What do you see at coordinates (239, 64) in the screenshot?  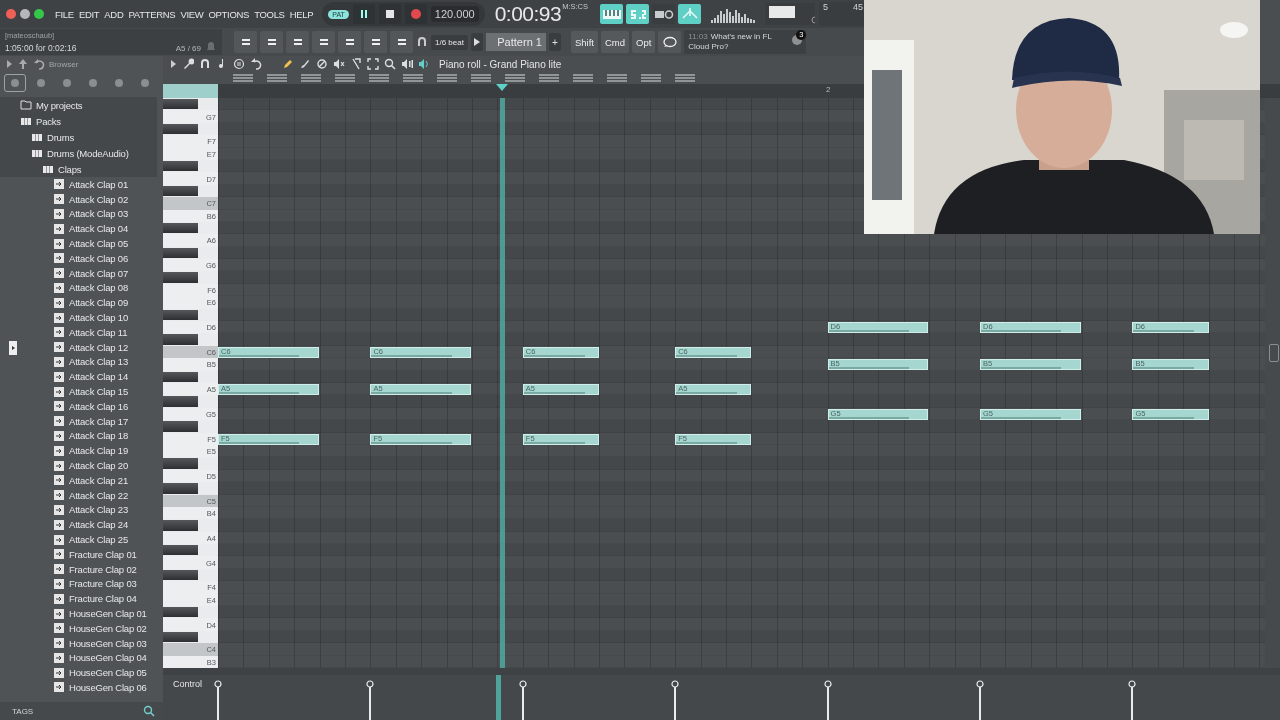 I see `stamp-icon` at bounding box center [239, 64].